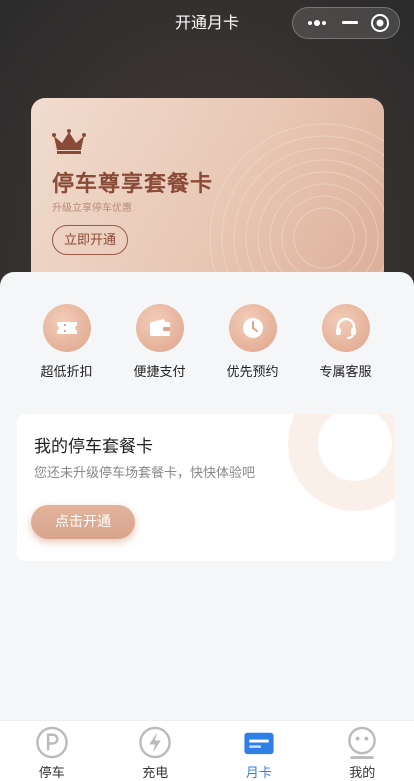  What do you see at coordinates (317, 23) in the screenshot?
I see `more-dots-icon` at bounding box center [317, 23].